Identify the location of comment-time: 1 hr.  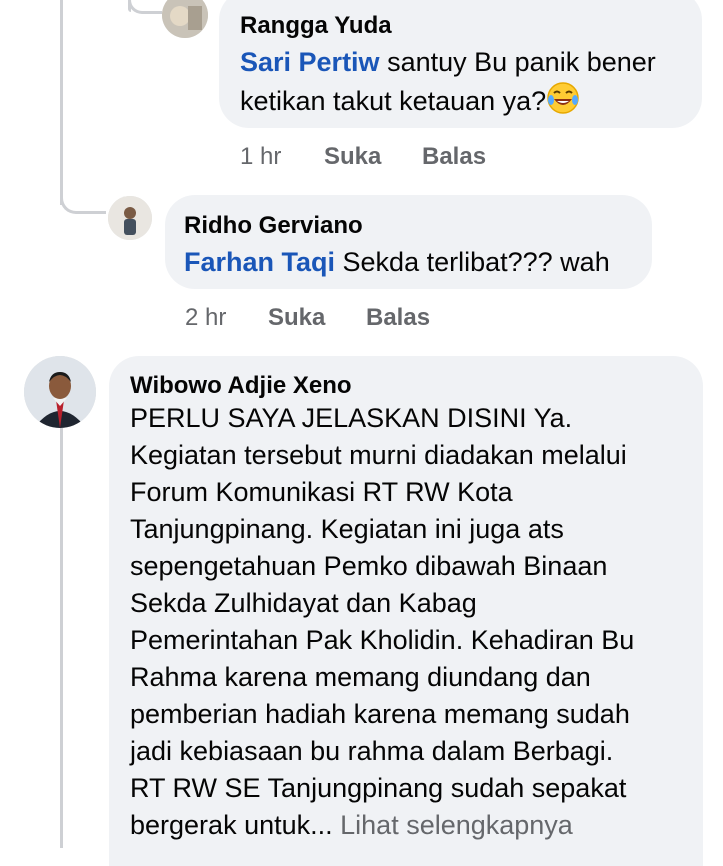
(260, 157).